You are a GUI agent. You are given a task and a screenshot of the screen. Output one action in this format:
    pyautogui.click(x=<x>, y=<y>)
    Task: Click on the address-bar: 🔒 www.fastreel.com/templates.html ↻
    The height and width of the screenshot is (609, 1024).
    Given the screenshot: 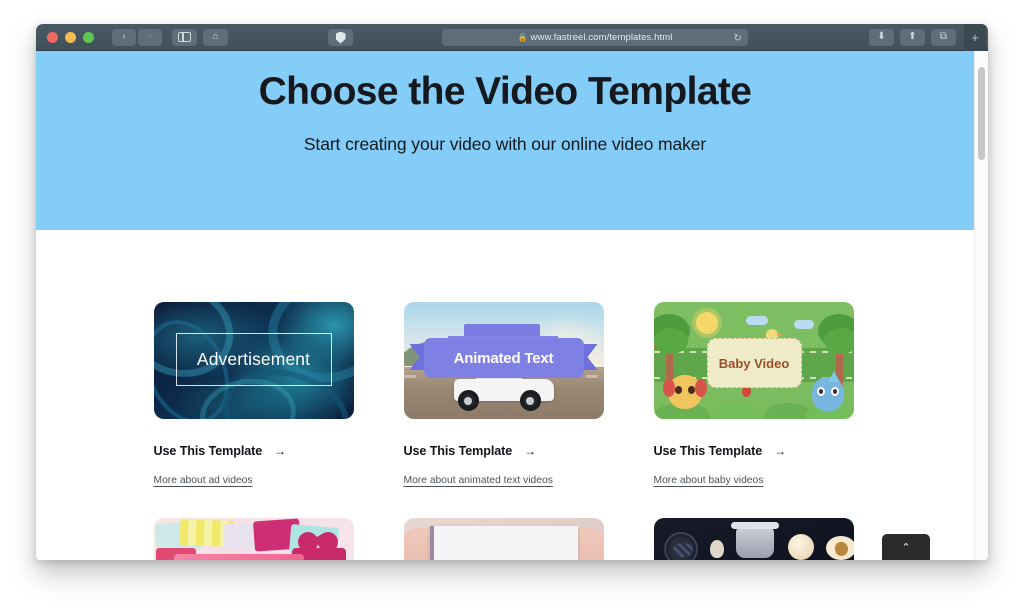 What is the action you would take?
    pyautogui.click(x=595, y=37)
    